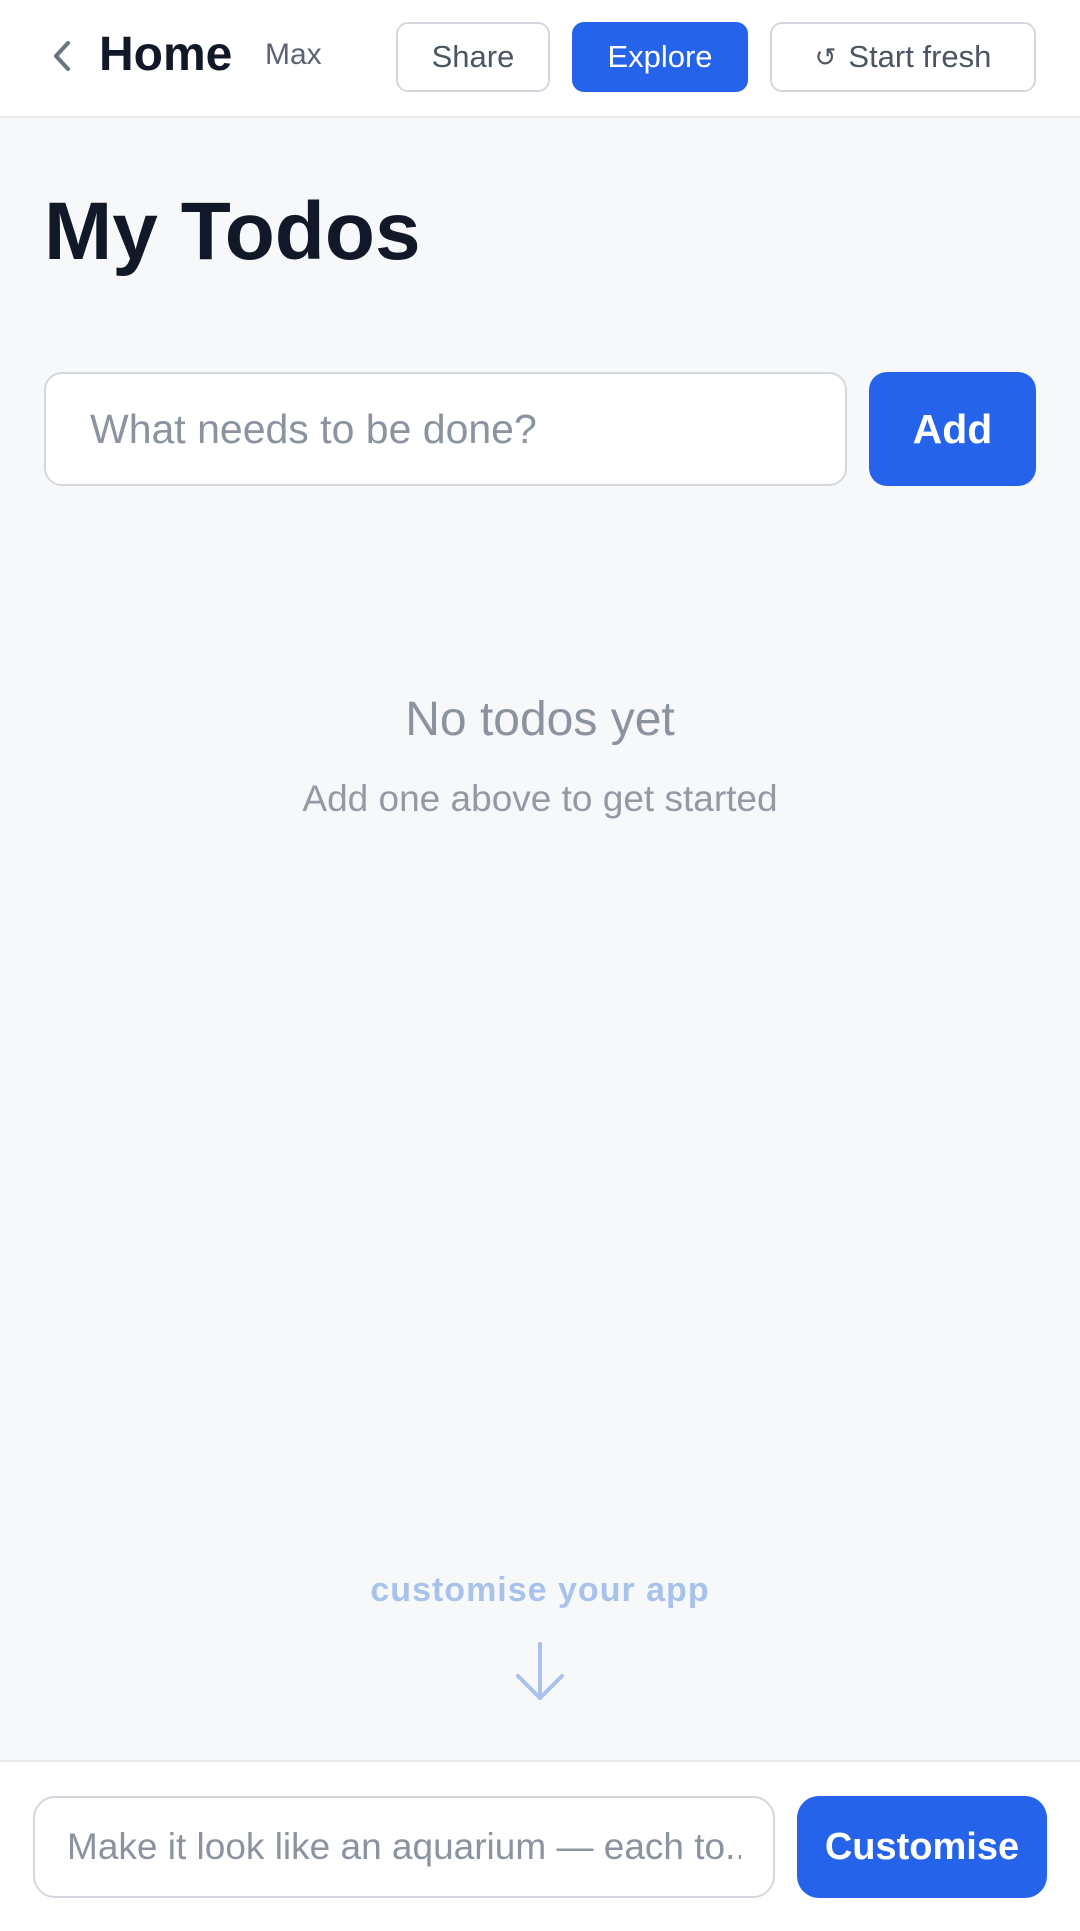 The width and height of the screenshot is (1080, 1931). I want to click on add-button: Add, so click(952, 429).